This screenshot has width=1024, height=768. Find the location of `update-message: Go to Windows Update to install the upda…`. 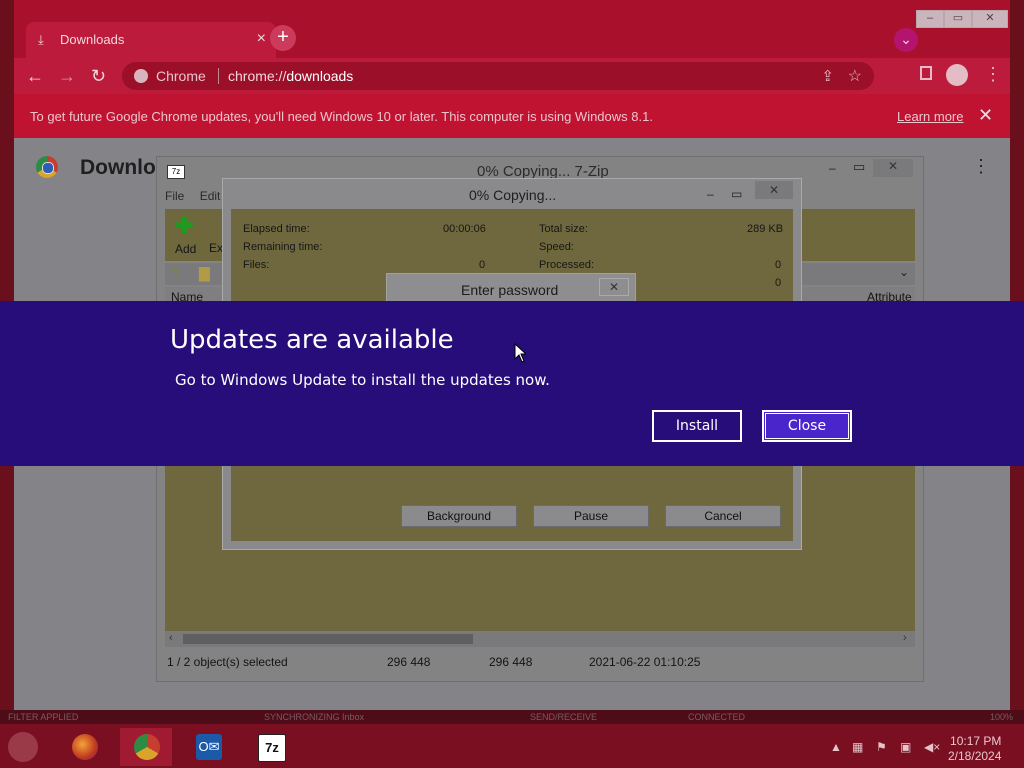

update-message: Go to Windows Update to install the upda… is located at coordinates (362, 380).